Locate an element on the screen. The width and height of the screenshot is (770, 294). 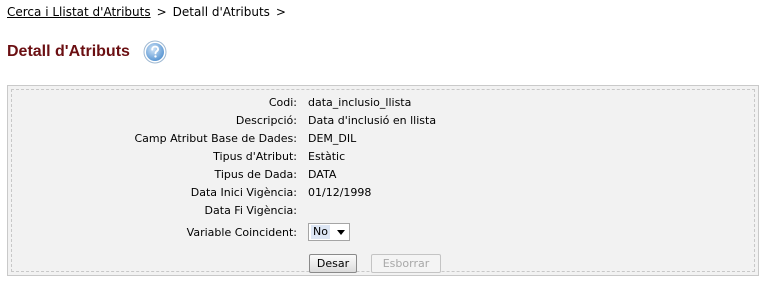
breadcrumb-current: Detall d'Atributs is located at coordinates (221, 12).